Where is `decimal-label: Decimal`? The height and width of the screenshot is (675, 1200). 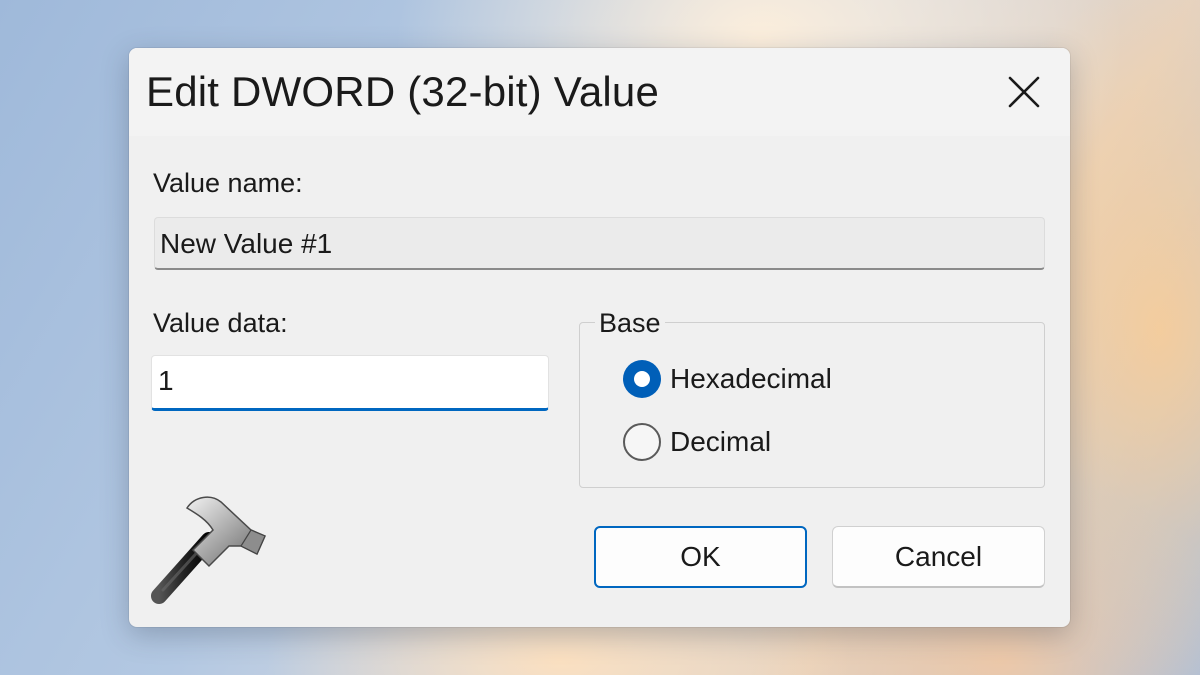
decimal-label: Decimal is located at coordinates (721, 441).